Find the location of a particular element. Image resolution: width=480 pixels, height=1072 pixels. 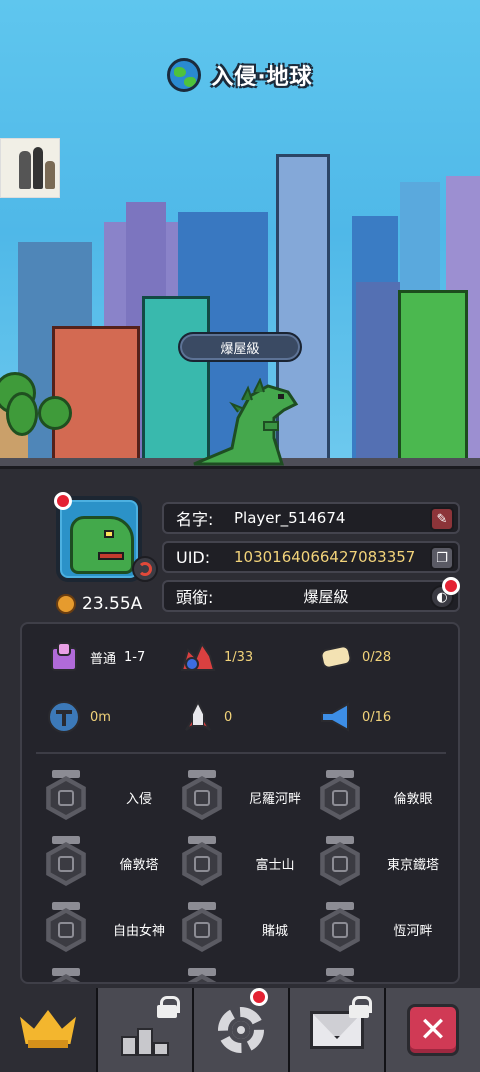

crown-icon is located at coordinates (48, 1030).